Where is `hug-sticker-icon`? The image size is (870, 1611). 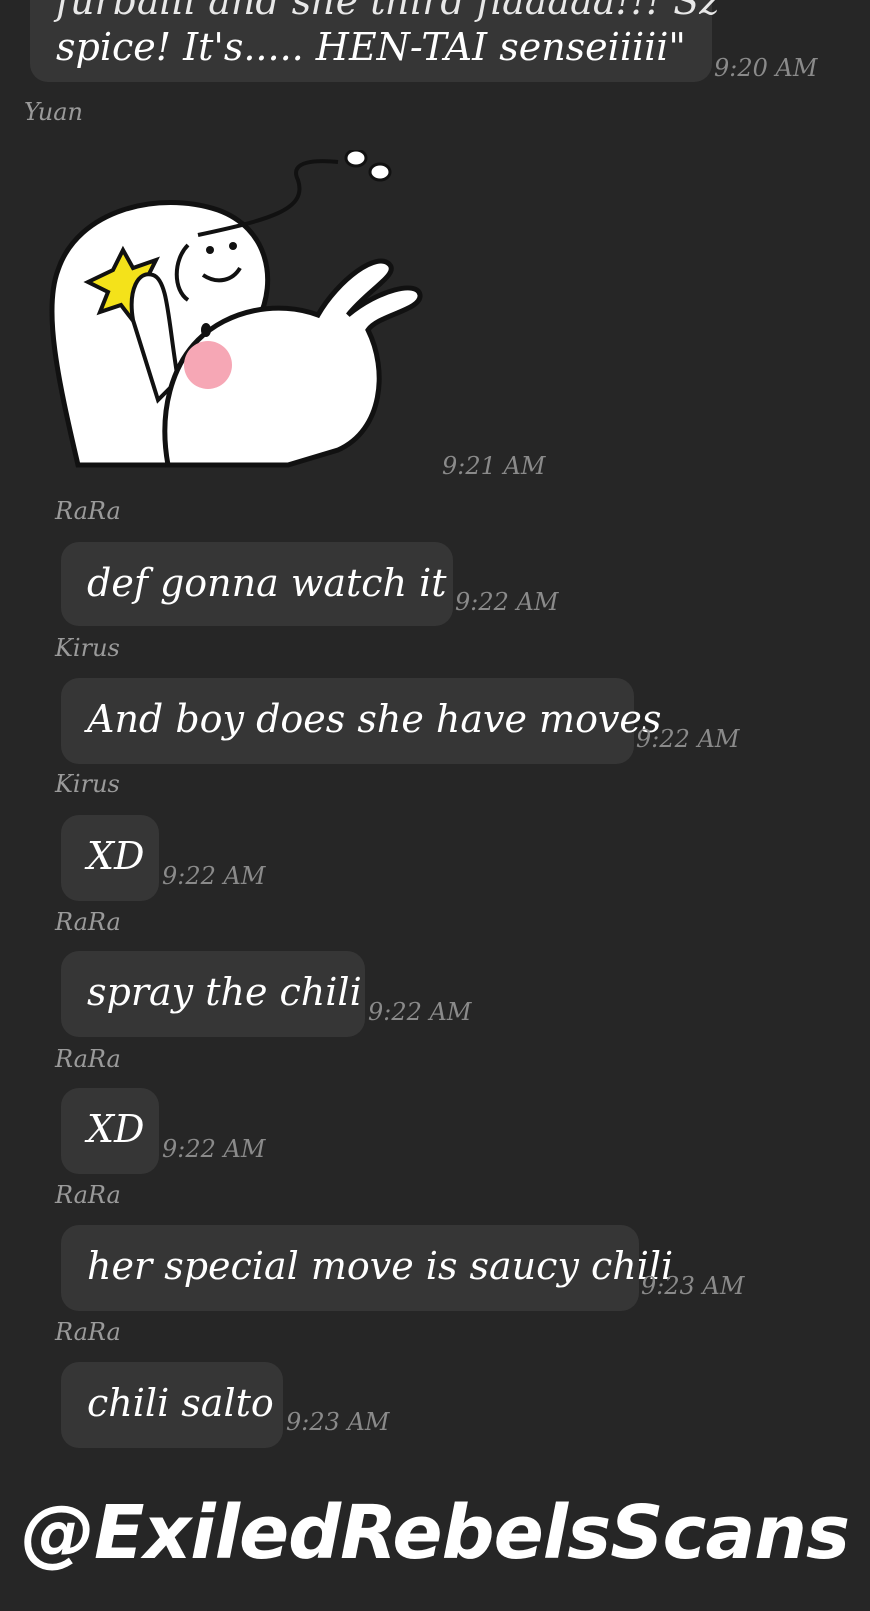 hug-sticker-icon is located at coordinates (233, 314).